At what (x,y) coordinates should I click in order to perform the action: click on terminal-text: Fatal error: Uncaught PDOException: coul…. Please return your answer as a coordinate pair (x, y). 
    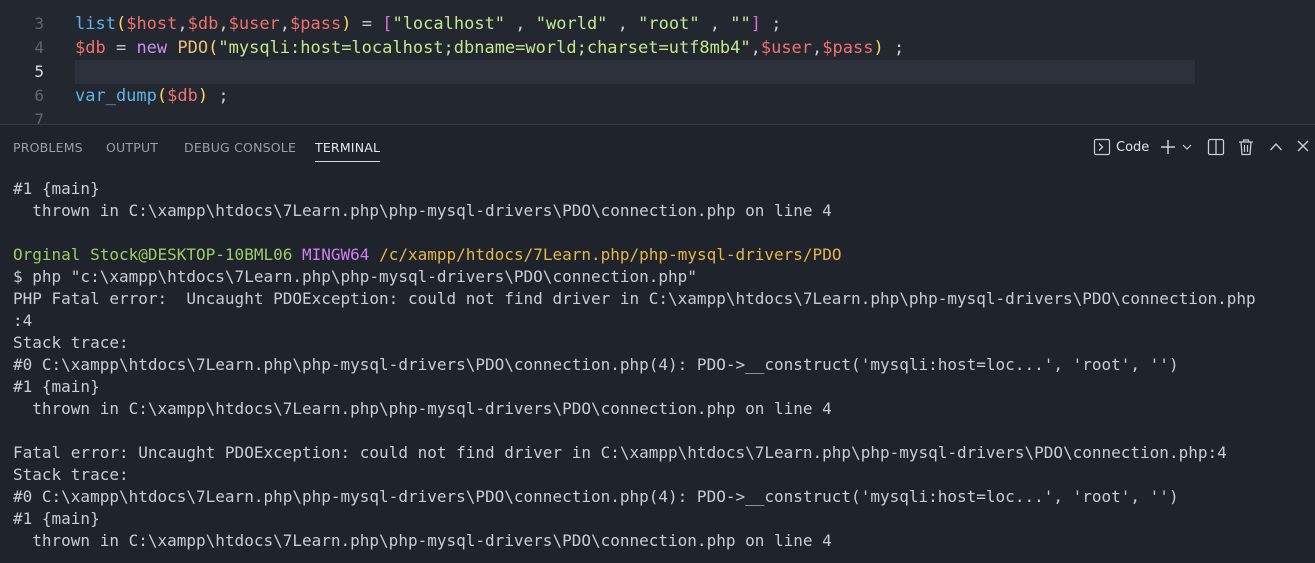
    Looking at the image, I should click on (620, 452).